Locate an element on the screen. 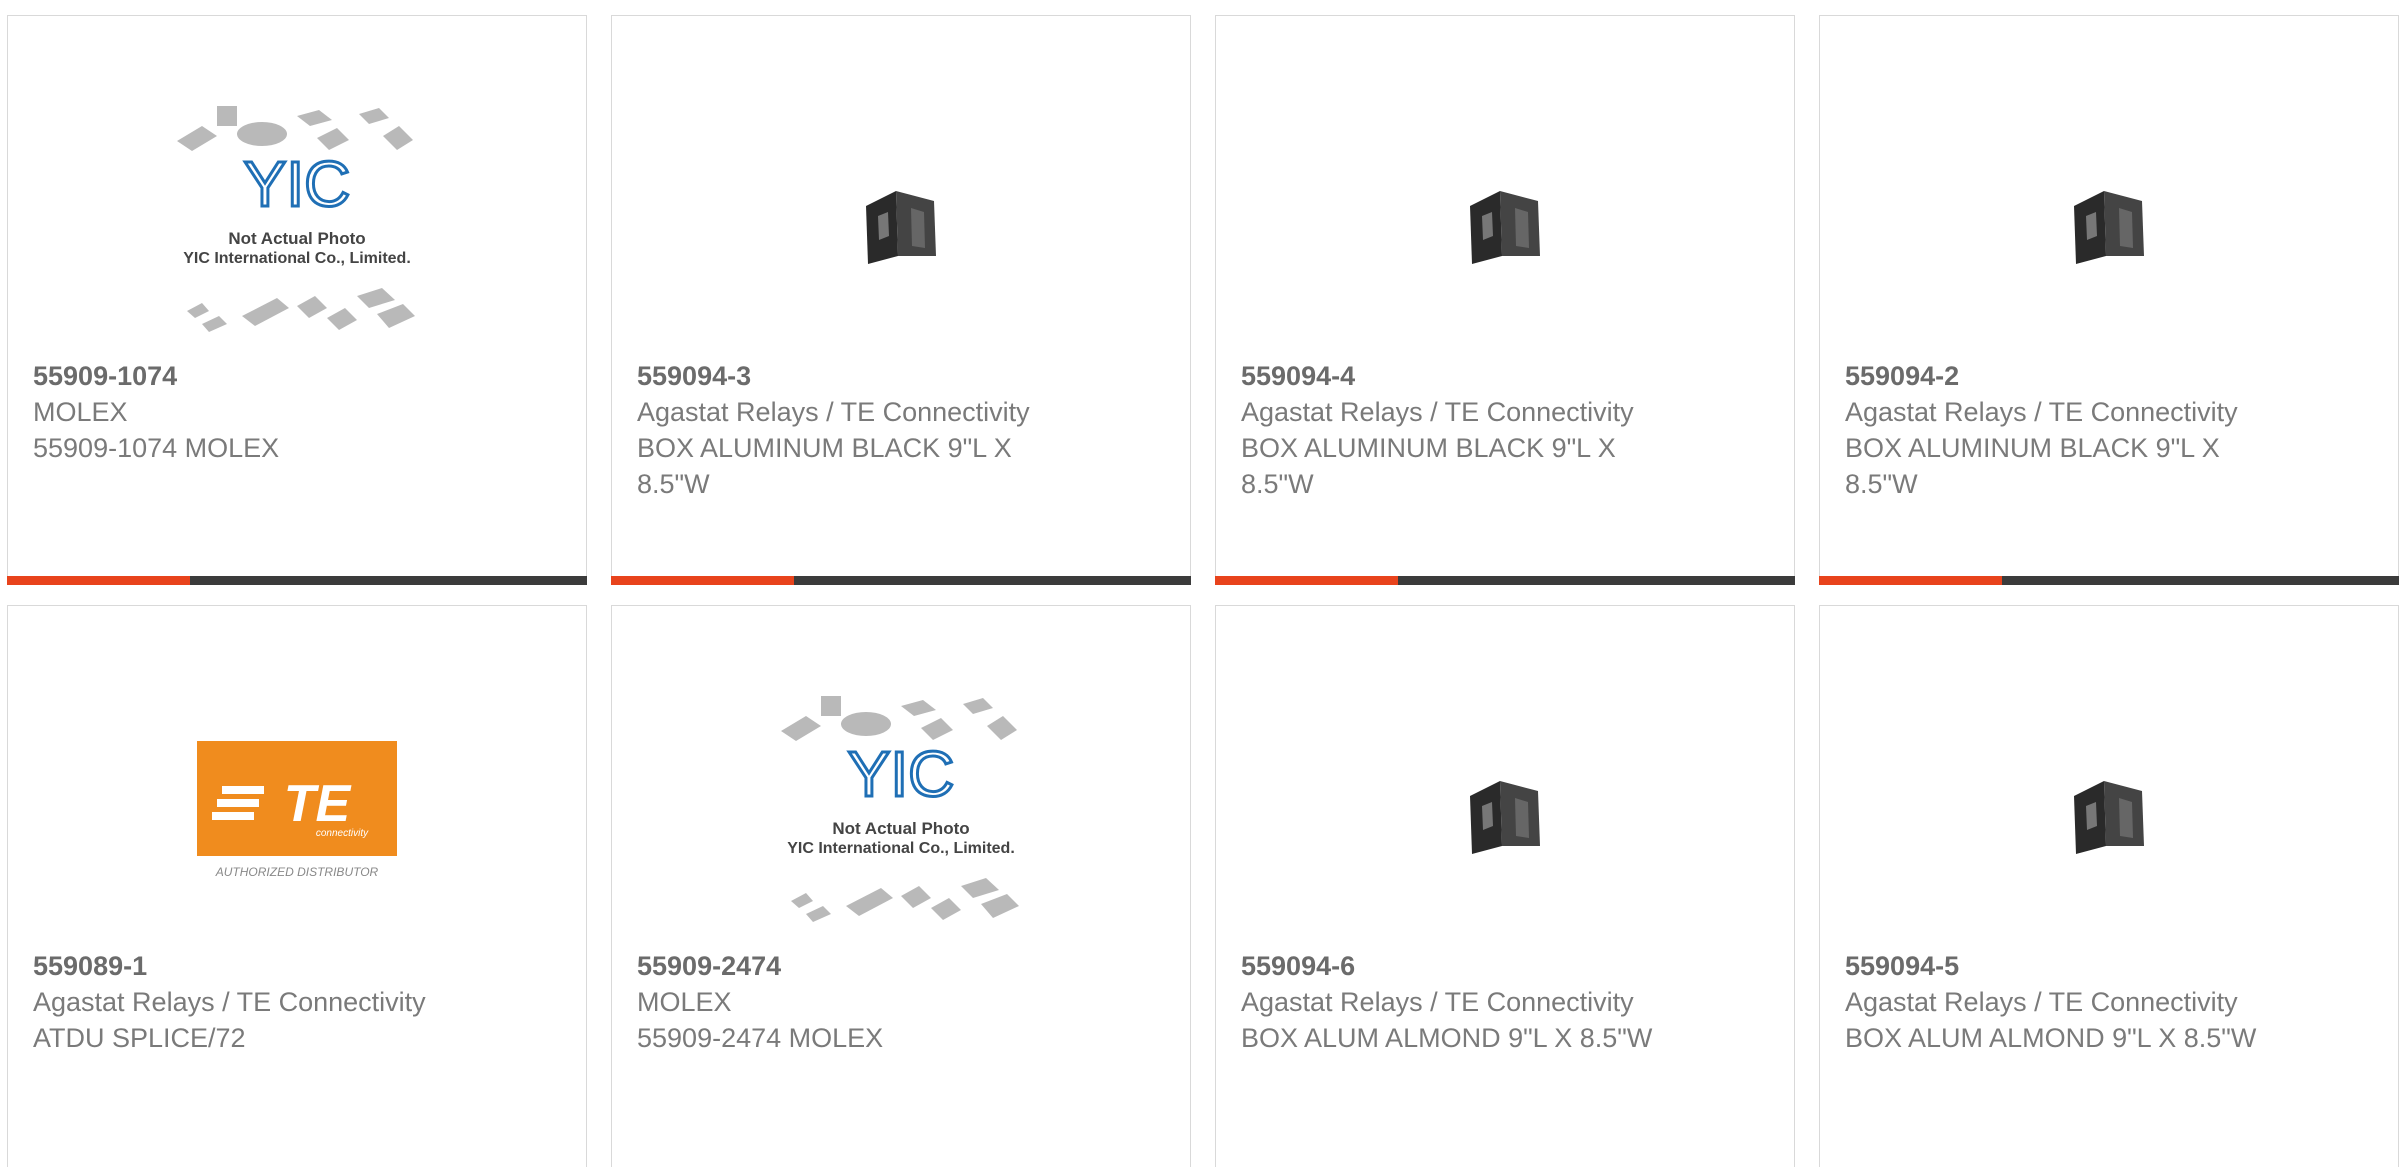 This screenshot has height=1167, width=2400. product-info: 55909-2474 MOLEX 55909-2474 MOLEX is located at coordinates (903, 1002).